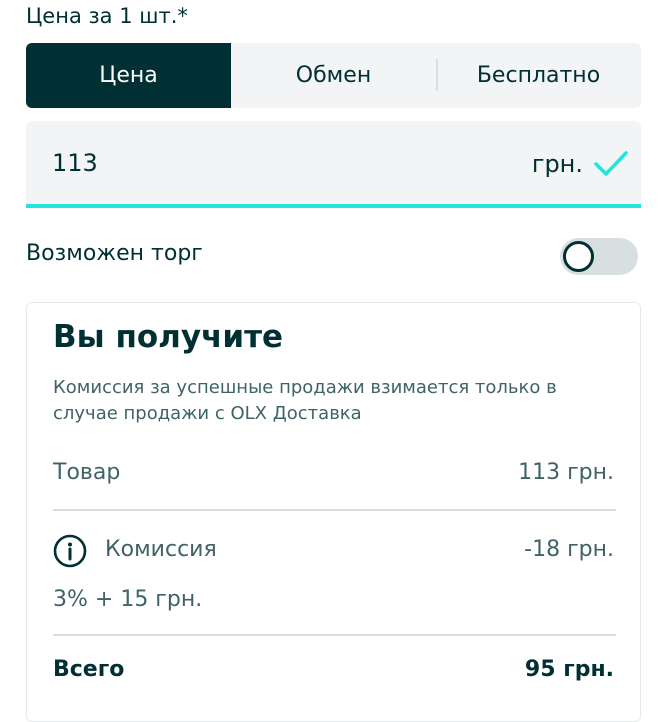 The image size is (667, 722). What do you see at coordinates (538, 75) in the screenshot?
I see `segment-free: Бесплатно` at bounding box center [538, 75].